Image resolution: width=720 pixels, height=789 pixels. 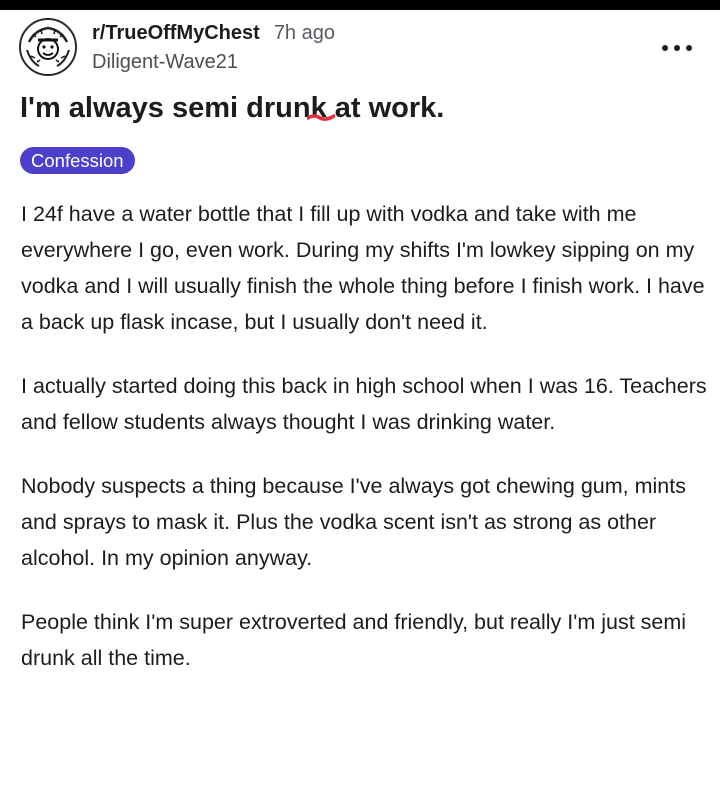 What do you see at coordinates (321, 117) in the screenshot?
I see `red-scribble-mark` at bounding box center [321, 117].